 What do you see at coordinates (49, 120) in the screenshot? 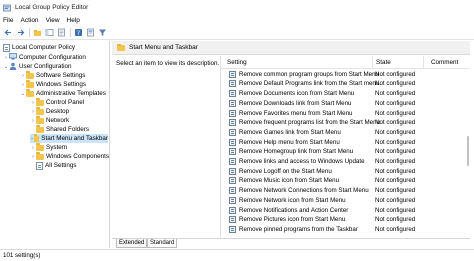
I see `tree-item-network: › Network` at bounding box center [49, 120].